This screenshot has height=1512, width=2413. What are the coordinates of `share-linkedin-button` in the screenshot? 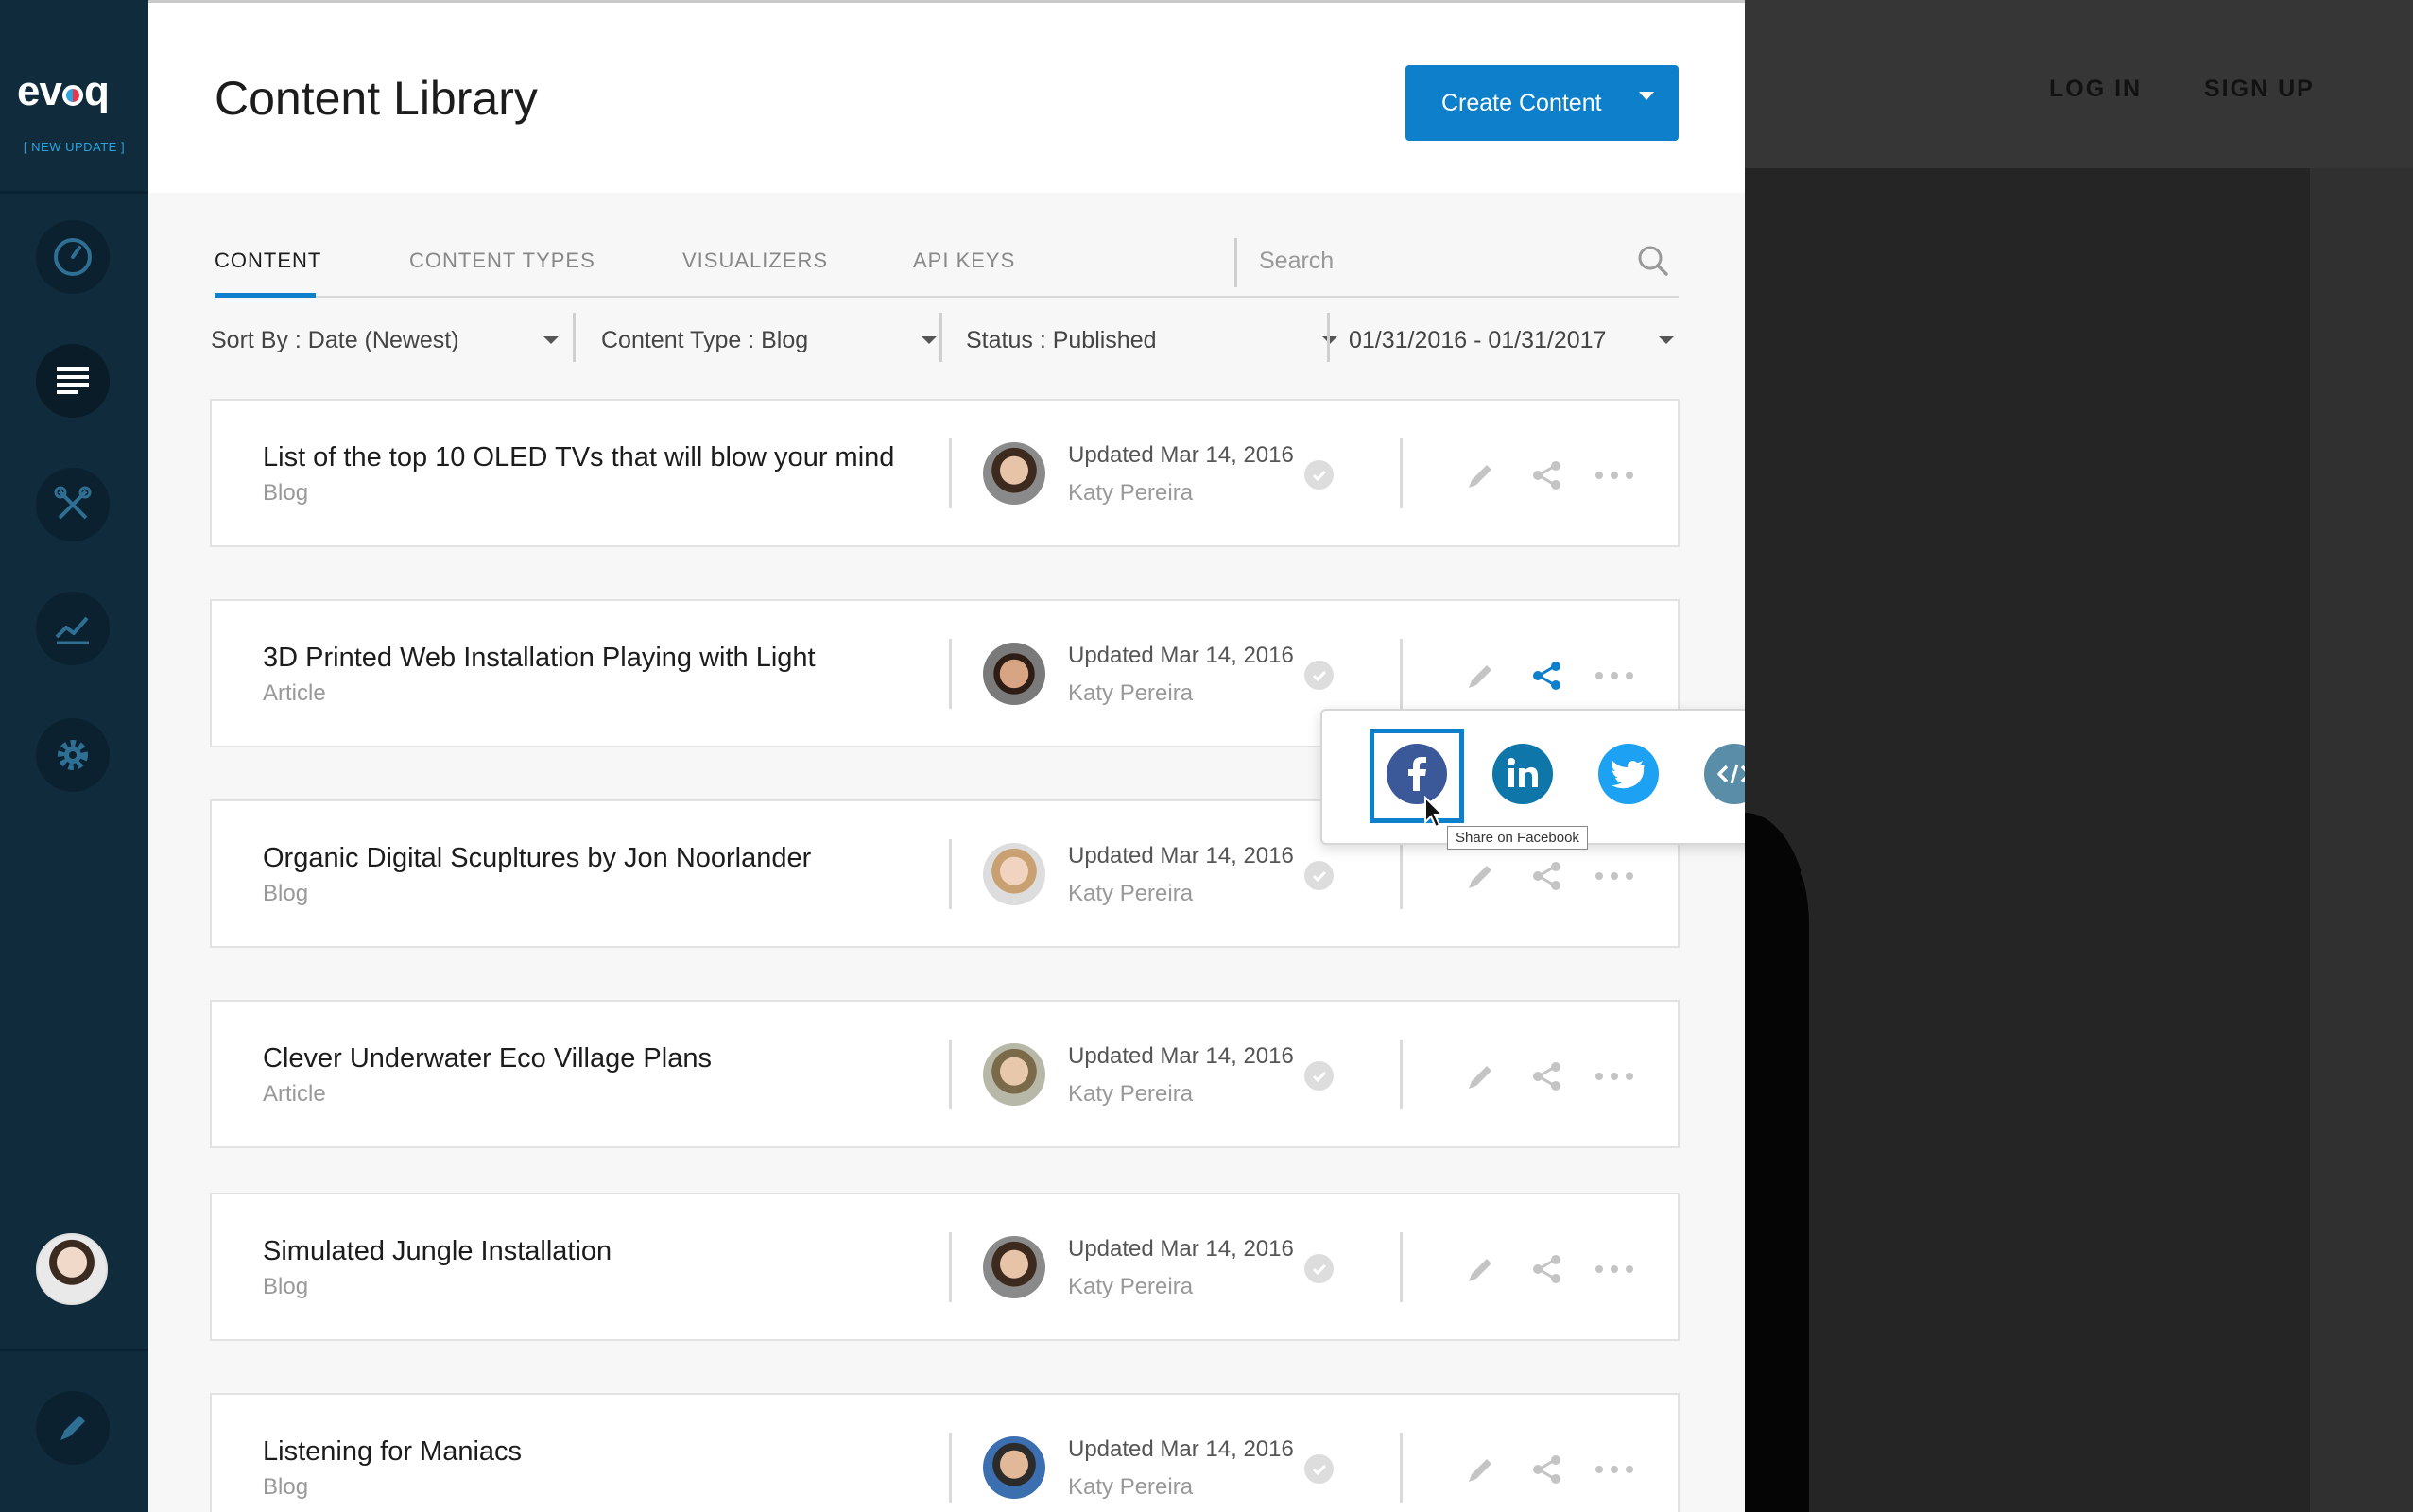 It's located at (1522, 774).